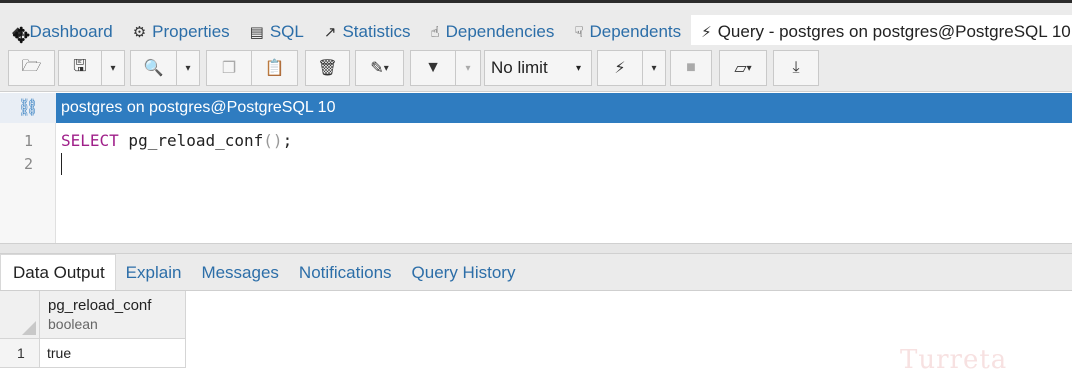 This screenshot has height=385, width=1072. Describe the element at coordinates (536, 248) in the screenshot. I see `panel-splitter` at that location.